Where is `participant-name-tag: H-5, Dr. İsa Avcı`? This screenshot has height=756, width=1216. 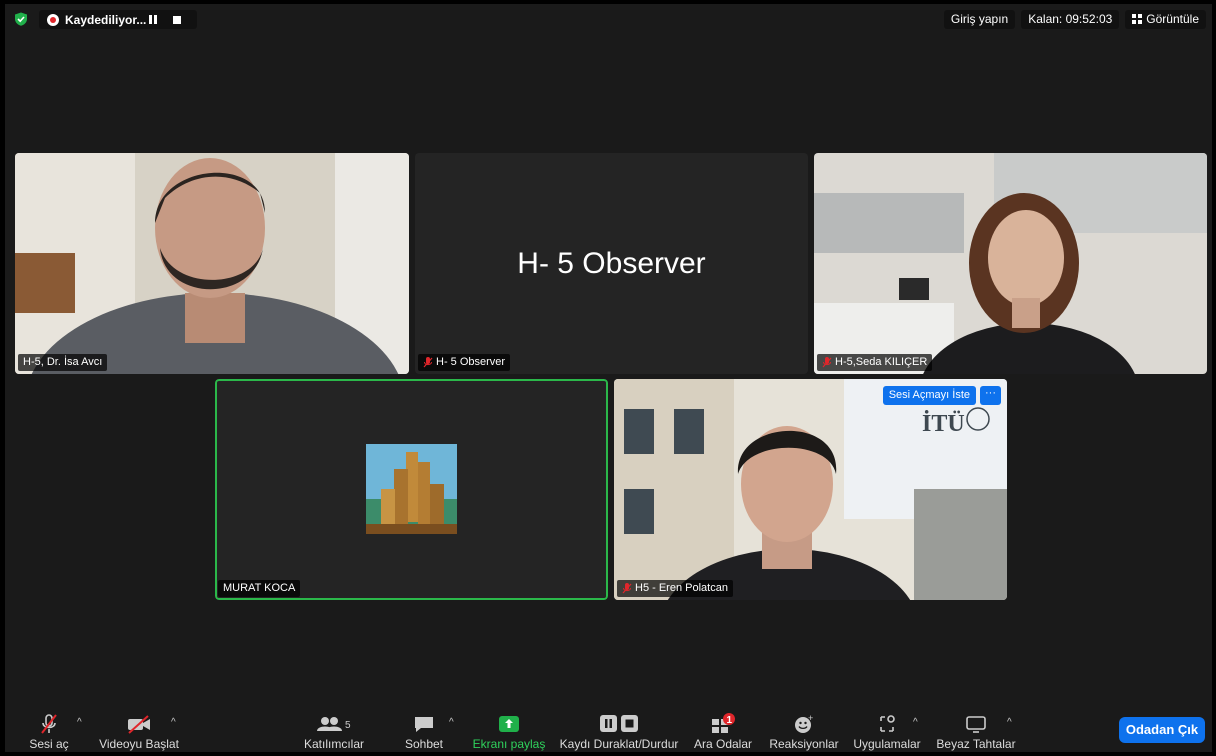
participant-name-tag: H-5, Dr. İsa Avcı is located at coordinates (63, 362).